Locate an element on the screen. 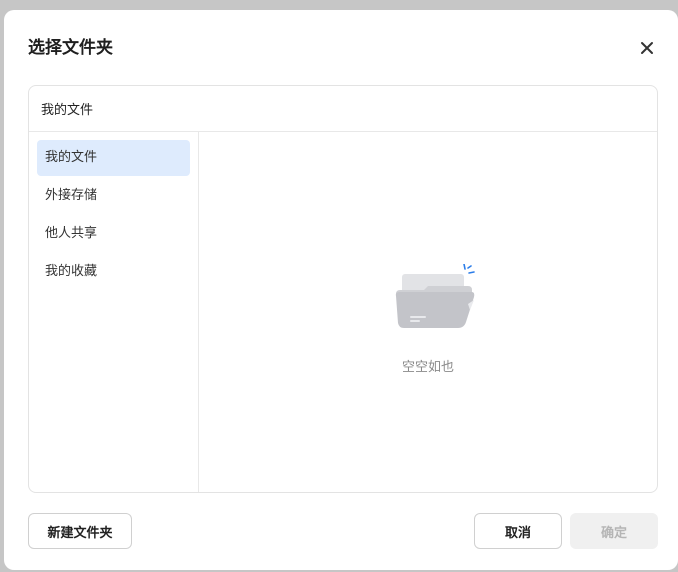 Image resolution: width=678 pixels, height=572 pixels. sidebar-item-favorites: 我的收藏 is located at coordinates (113, 272).